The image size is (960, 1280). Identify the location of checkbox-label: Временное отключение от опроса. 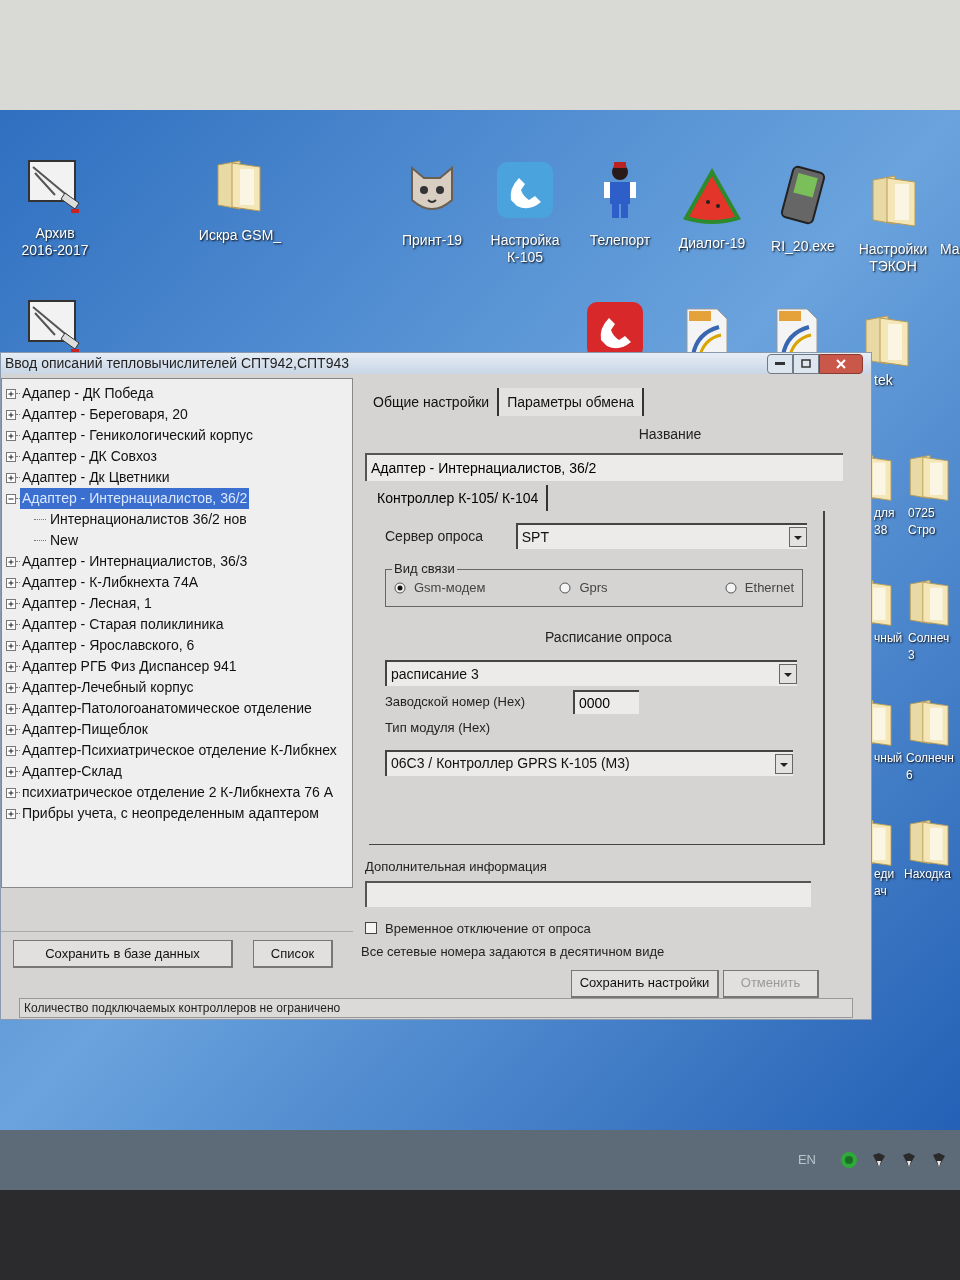
(488, 928).